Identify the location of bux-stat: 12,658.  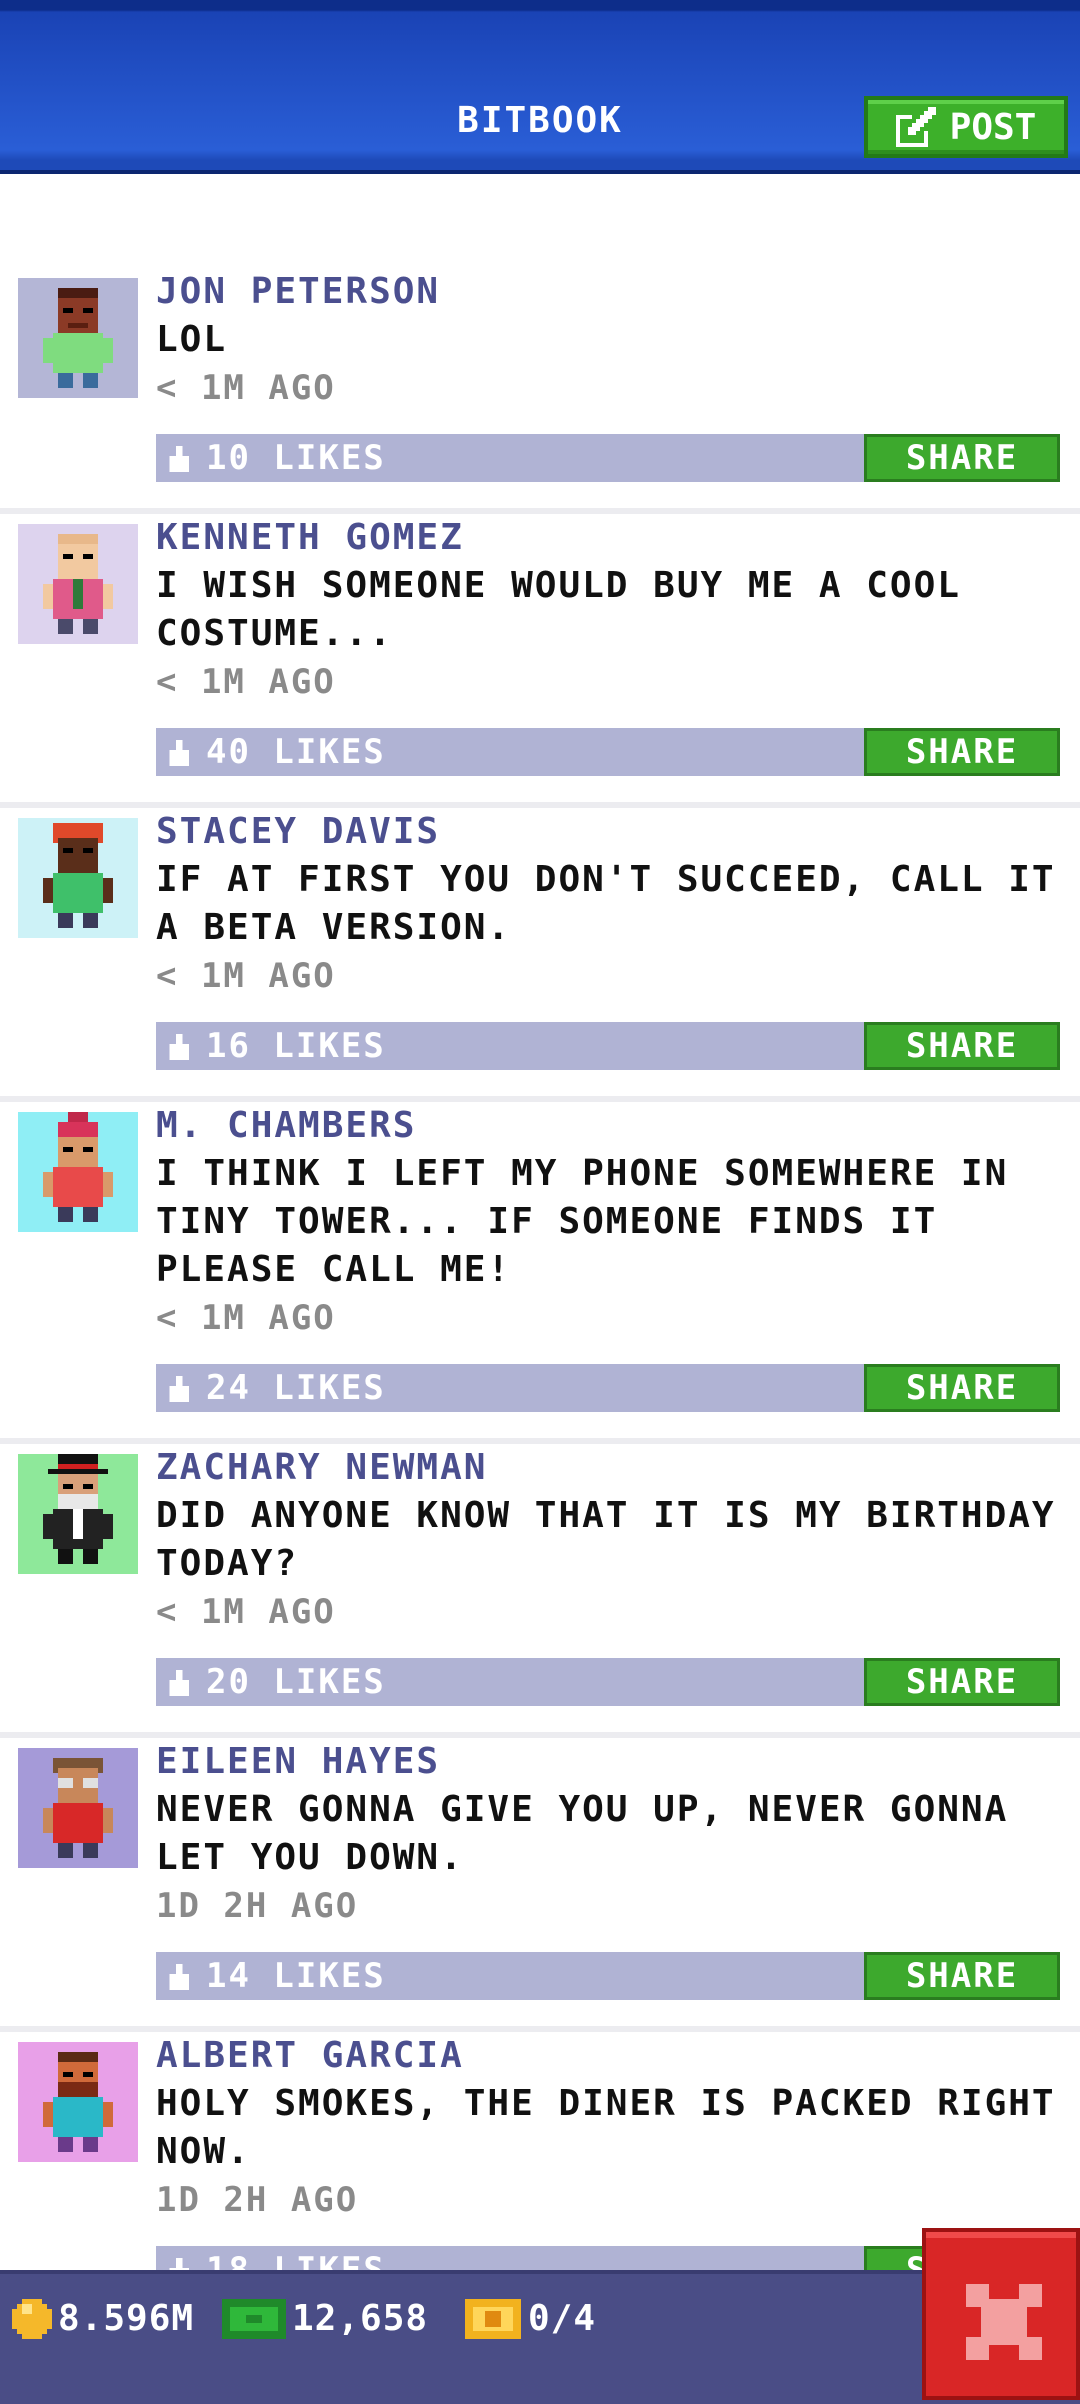
(325, 2318).